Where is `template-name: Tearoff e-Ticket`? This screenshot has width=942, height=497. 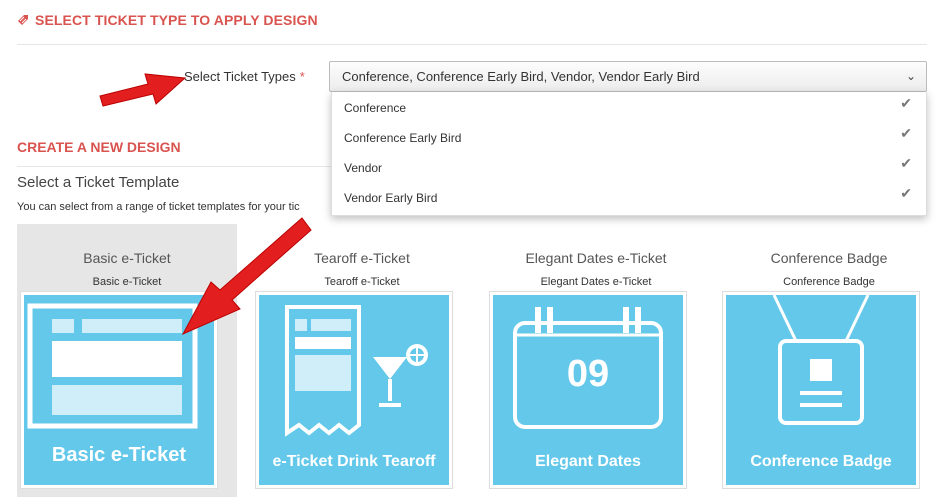 template-name: Tearoff e-Ticket is located at coordinates (362, 258).